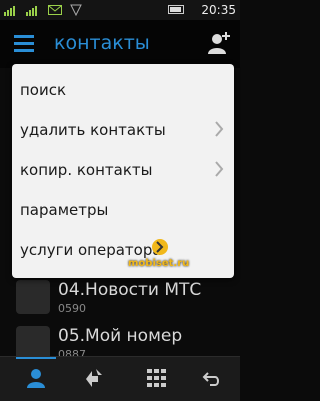 The image size is (320, 401). I want to click on back-button, so click(212, 379).